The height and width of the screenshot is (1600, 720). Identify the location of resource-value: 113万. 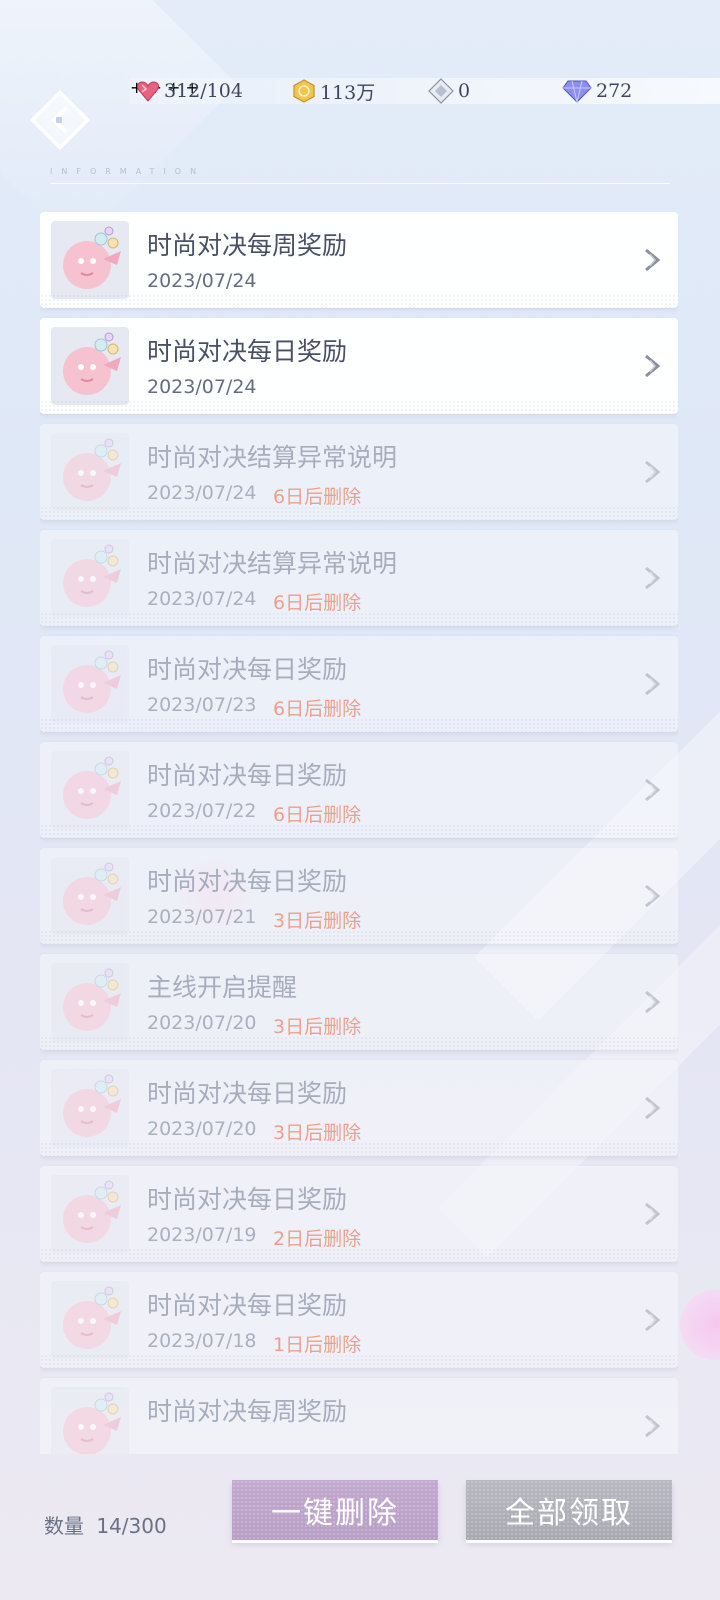
(348, 92).